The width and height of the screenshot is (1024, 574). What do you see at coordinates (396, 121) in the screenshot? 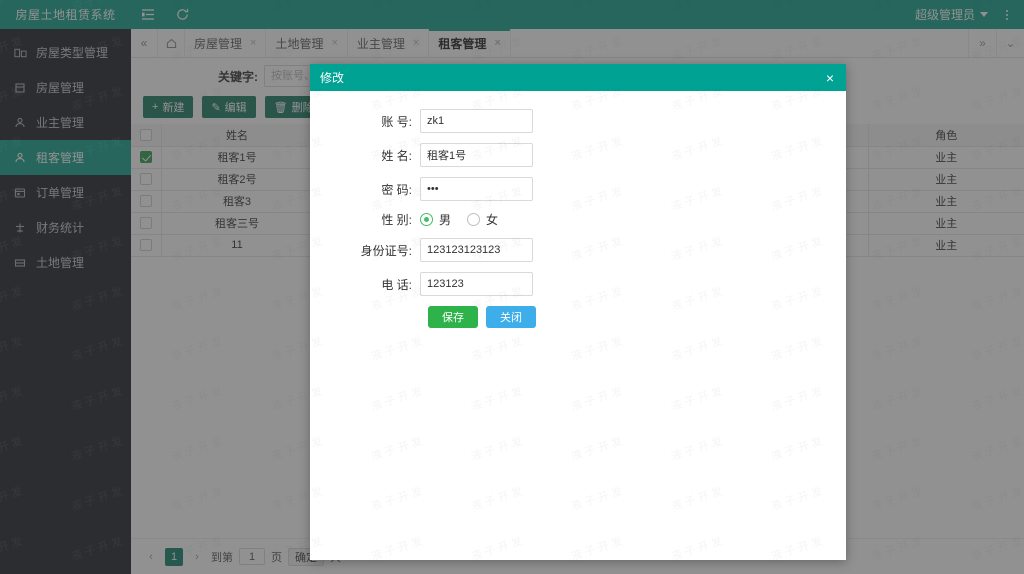
I see `account-label: 账 号:` at bounding box center [396, 121].